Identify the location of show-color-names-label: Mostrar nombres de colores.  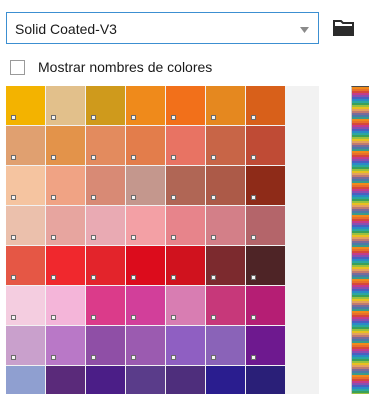
(125, 67).